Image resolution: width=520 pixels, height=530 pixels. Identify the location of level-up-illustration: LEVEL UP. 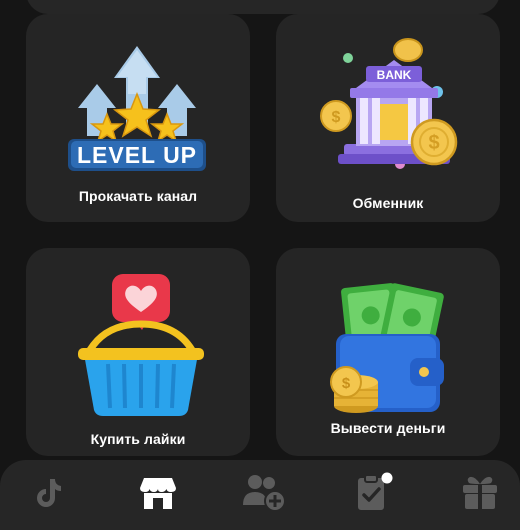
(137, 108).